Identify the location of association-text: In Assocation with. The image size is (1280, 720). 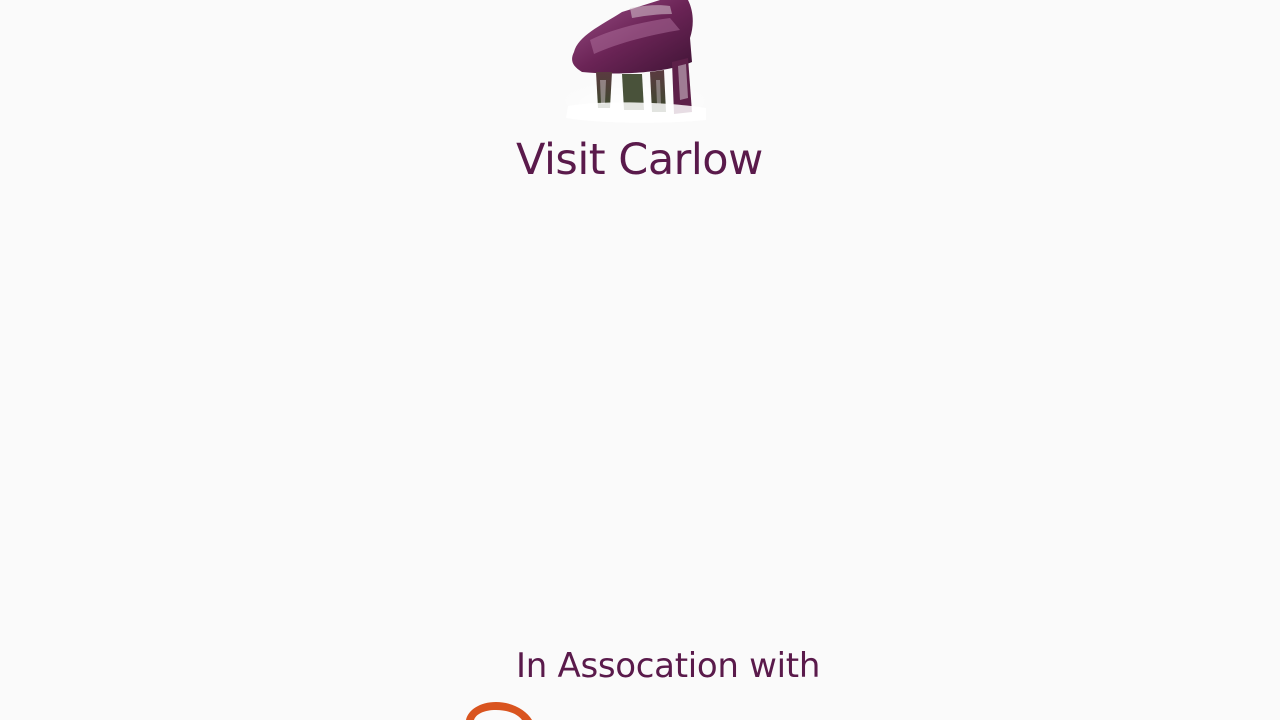
(668, 666).